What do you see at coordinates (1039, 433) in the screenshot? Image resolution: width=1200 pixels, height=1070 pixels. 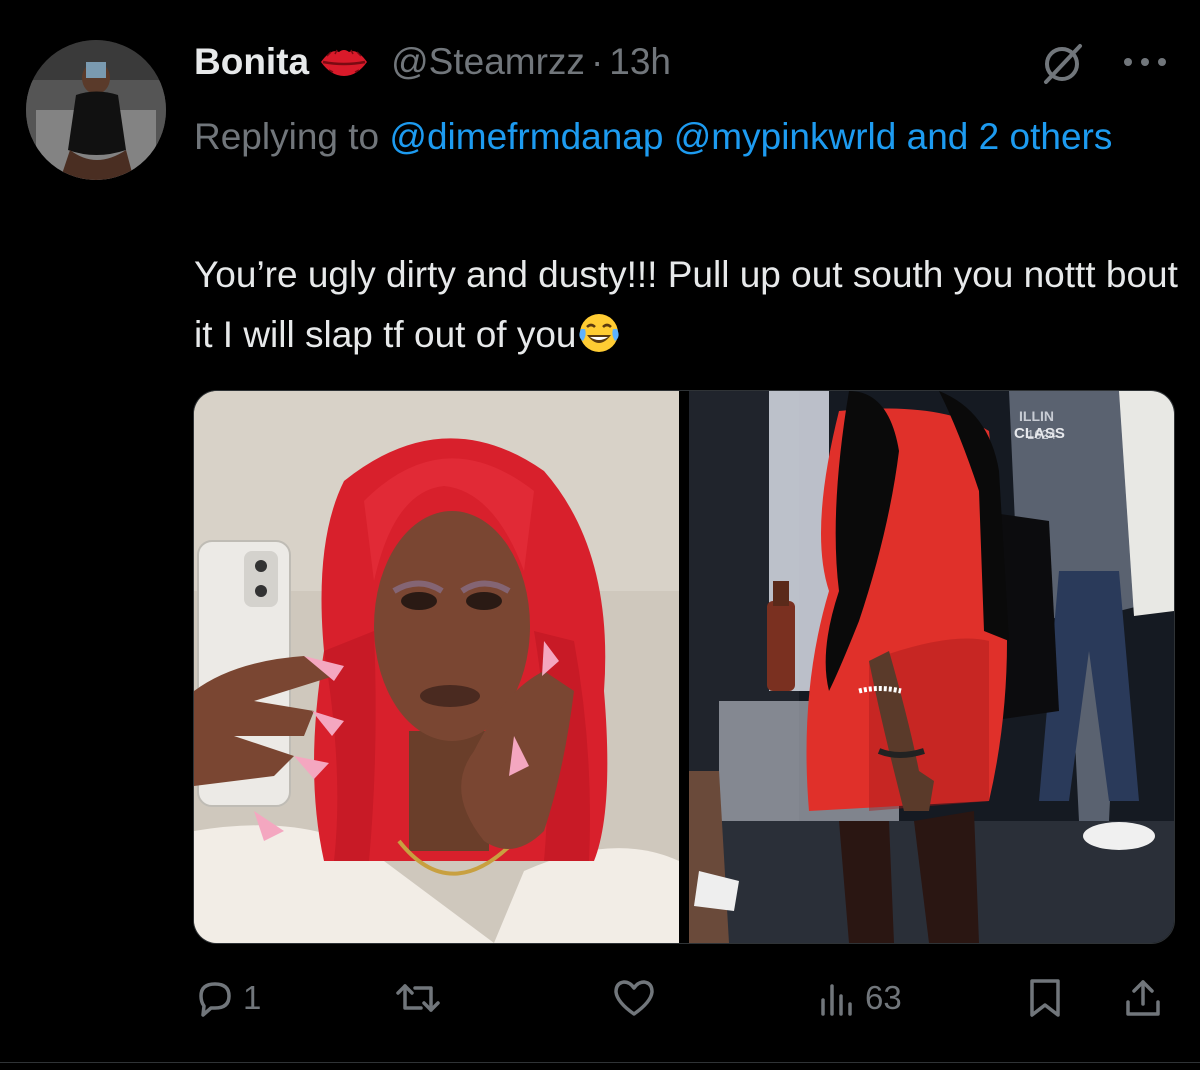 I see `sweatshirt-text-3: CLASS` at bounding box center [1039, 433].